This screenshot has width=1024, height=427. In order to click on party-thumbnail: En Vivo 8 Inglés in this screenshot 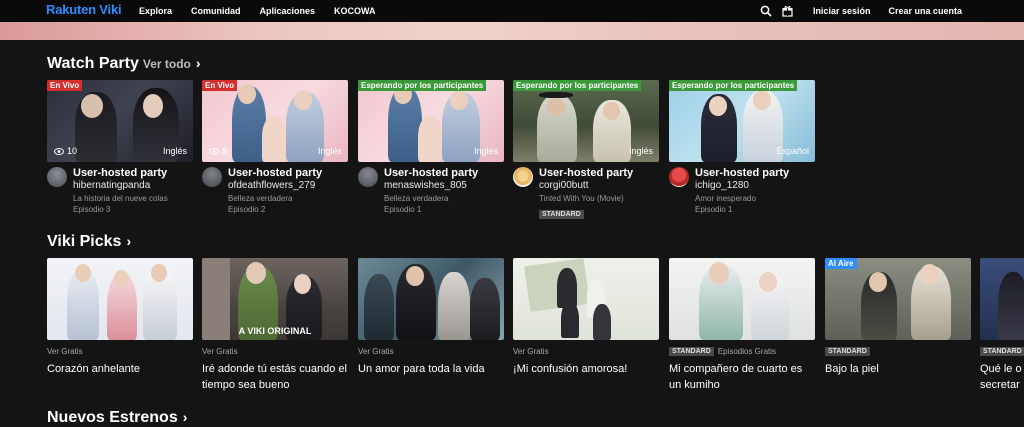, I will do `click(275, 121)`.